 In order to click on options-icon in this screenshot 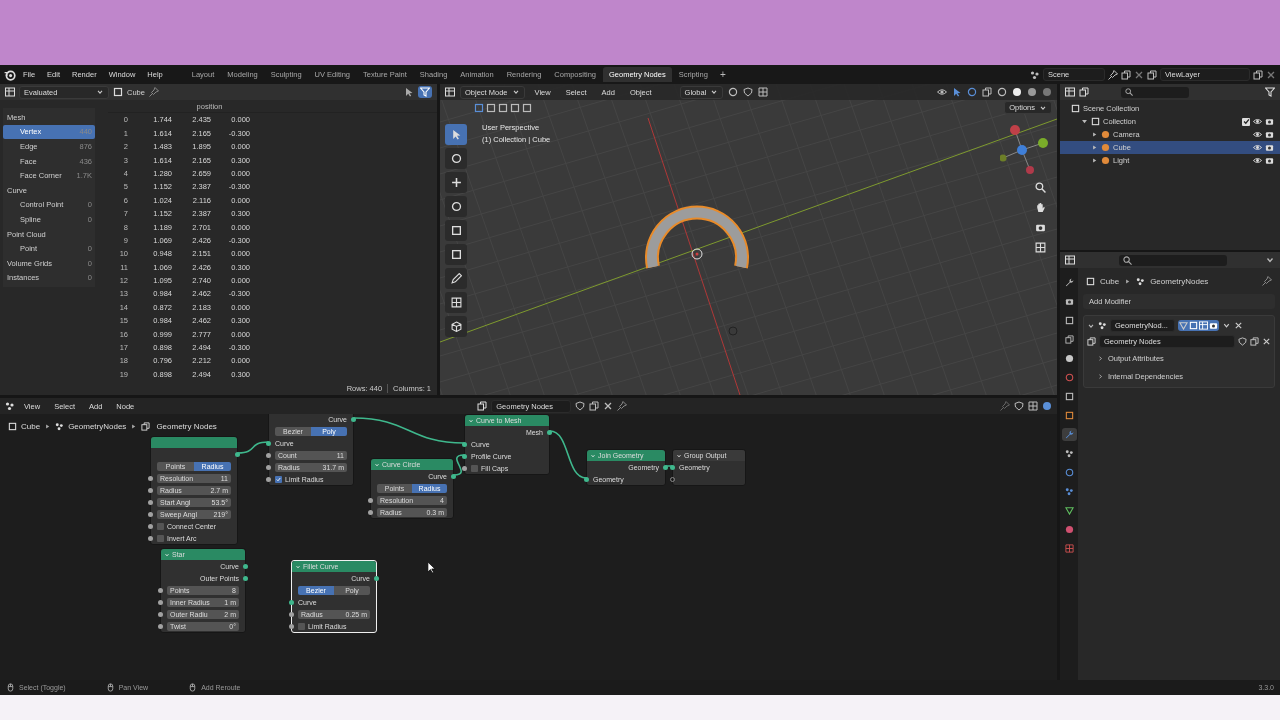, I will do `click(1270, 260)`.